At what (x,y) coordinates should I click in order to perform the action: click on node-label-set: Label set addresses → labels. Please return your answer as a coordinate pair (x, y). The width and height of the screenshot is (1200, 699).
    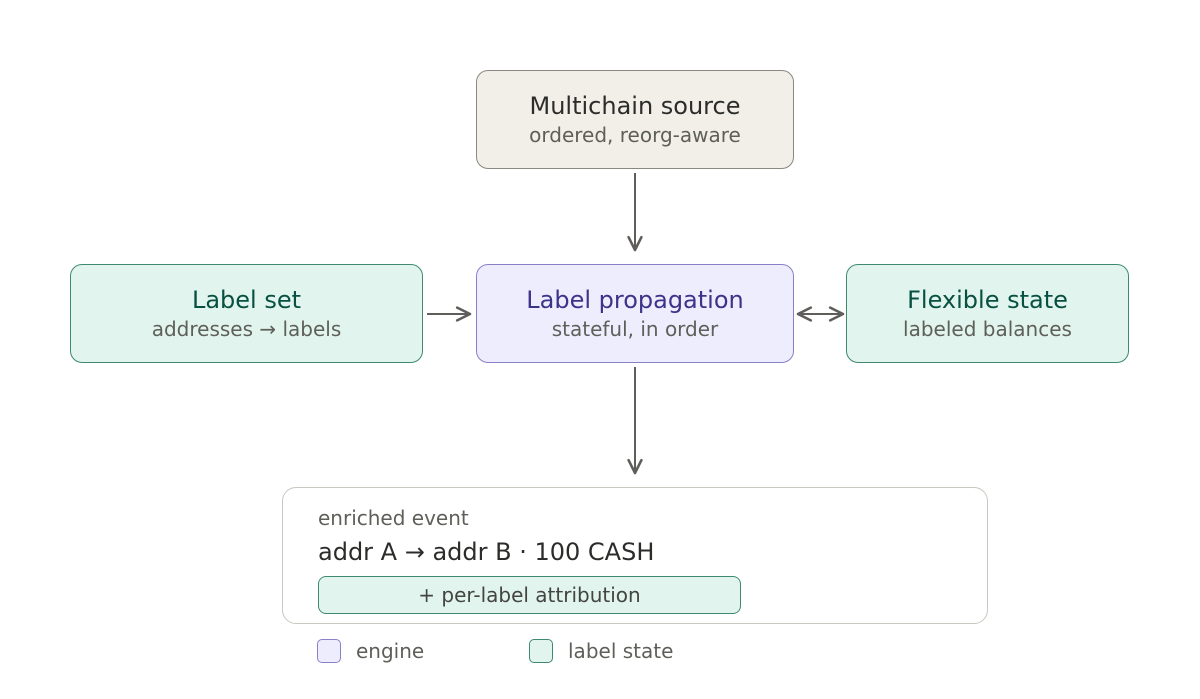
    Looking at the image, I should click on (246, 313).